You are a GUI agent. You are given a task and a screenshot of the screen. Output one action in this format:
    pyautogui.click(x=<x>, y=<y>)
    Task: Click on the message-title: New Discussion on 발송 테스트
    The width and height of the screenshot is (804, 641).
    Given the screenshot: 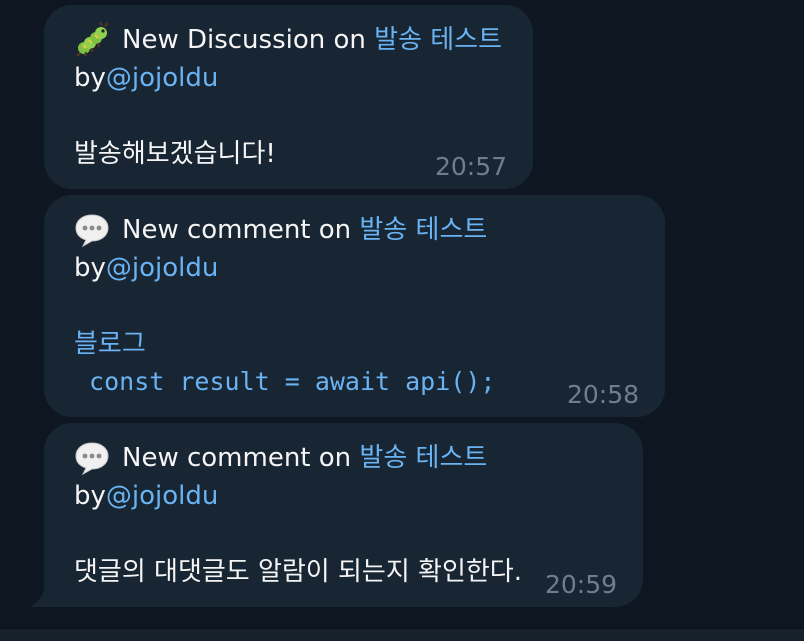 What is the action you would take?
    pyautogui.click(x=289, y=40)
    